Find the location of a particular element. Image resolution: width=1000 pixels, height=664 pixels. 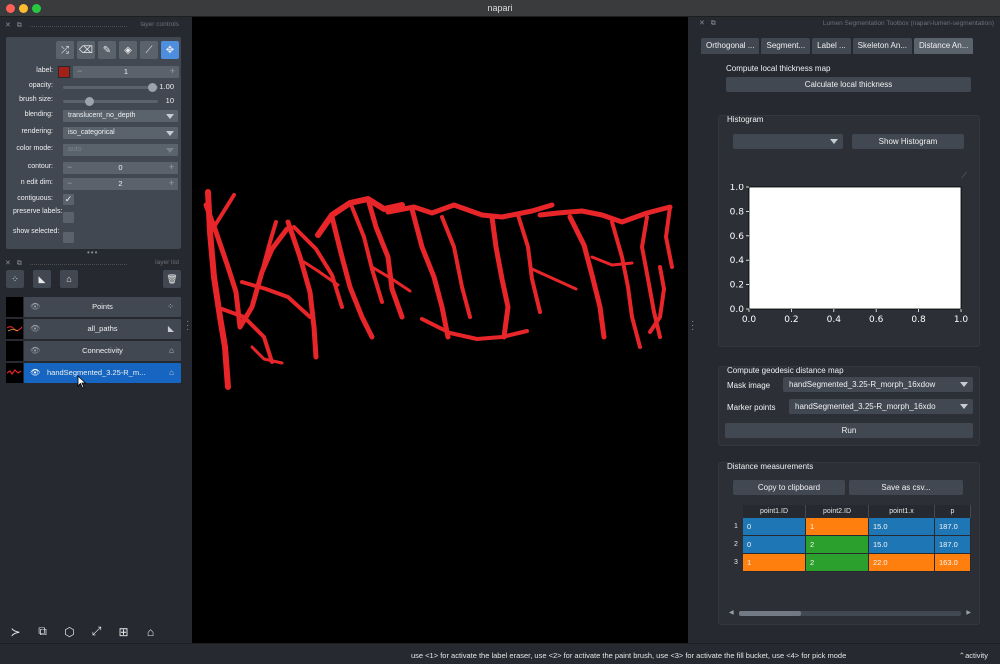

delete-layer-icon: 🗑 is located at coordinates (172, 279).